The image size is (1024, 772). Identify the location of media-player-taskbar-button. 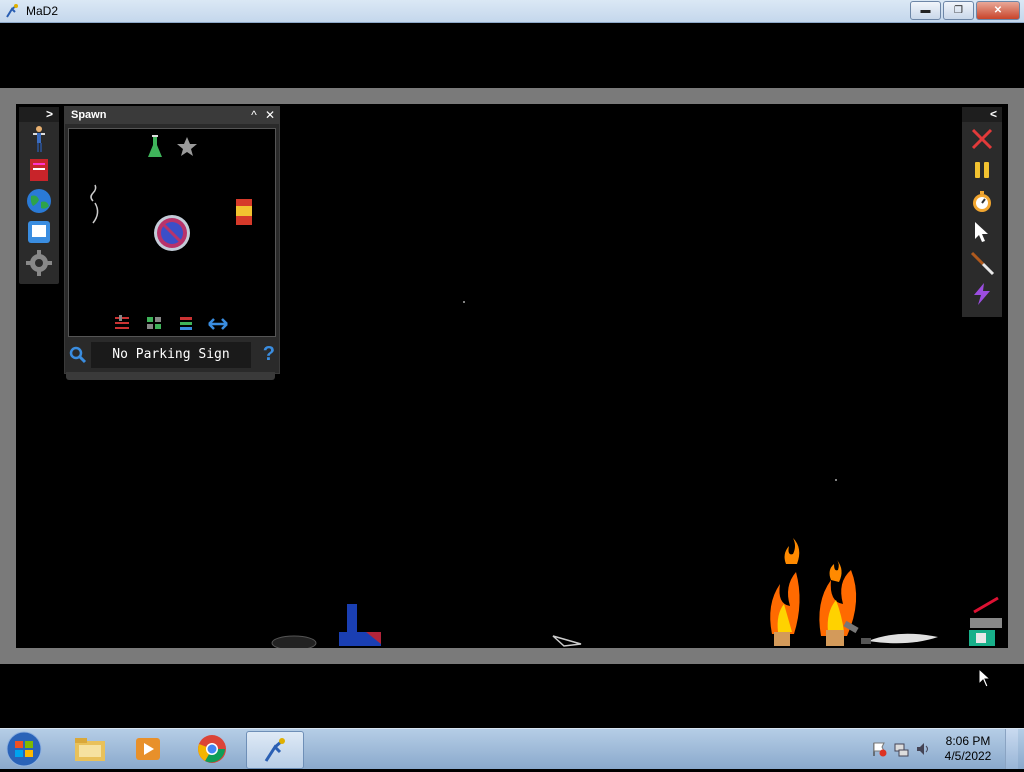
(148, 749).